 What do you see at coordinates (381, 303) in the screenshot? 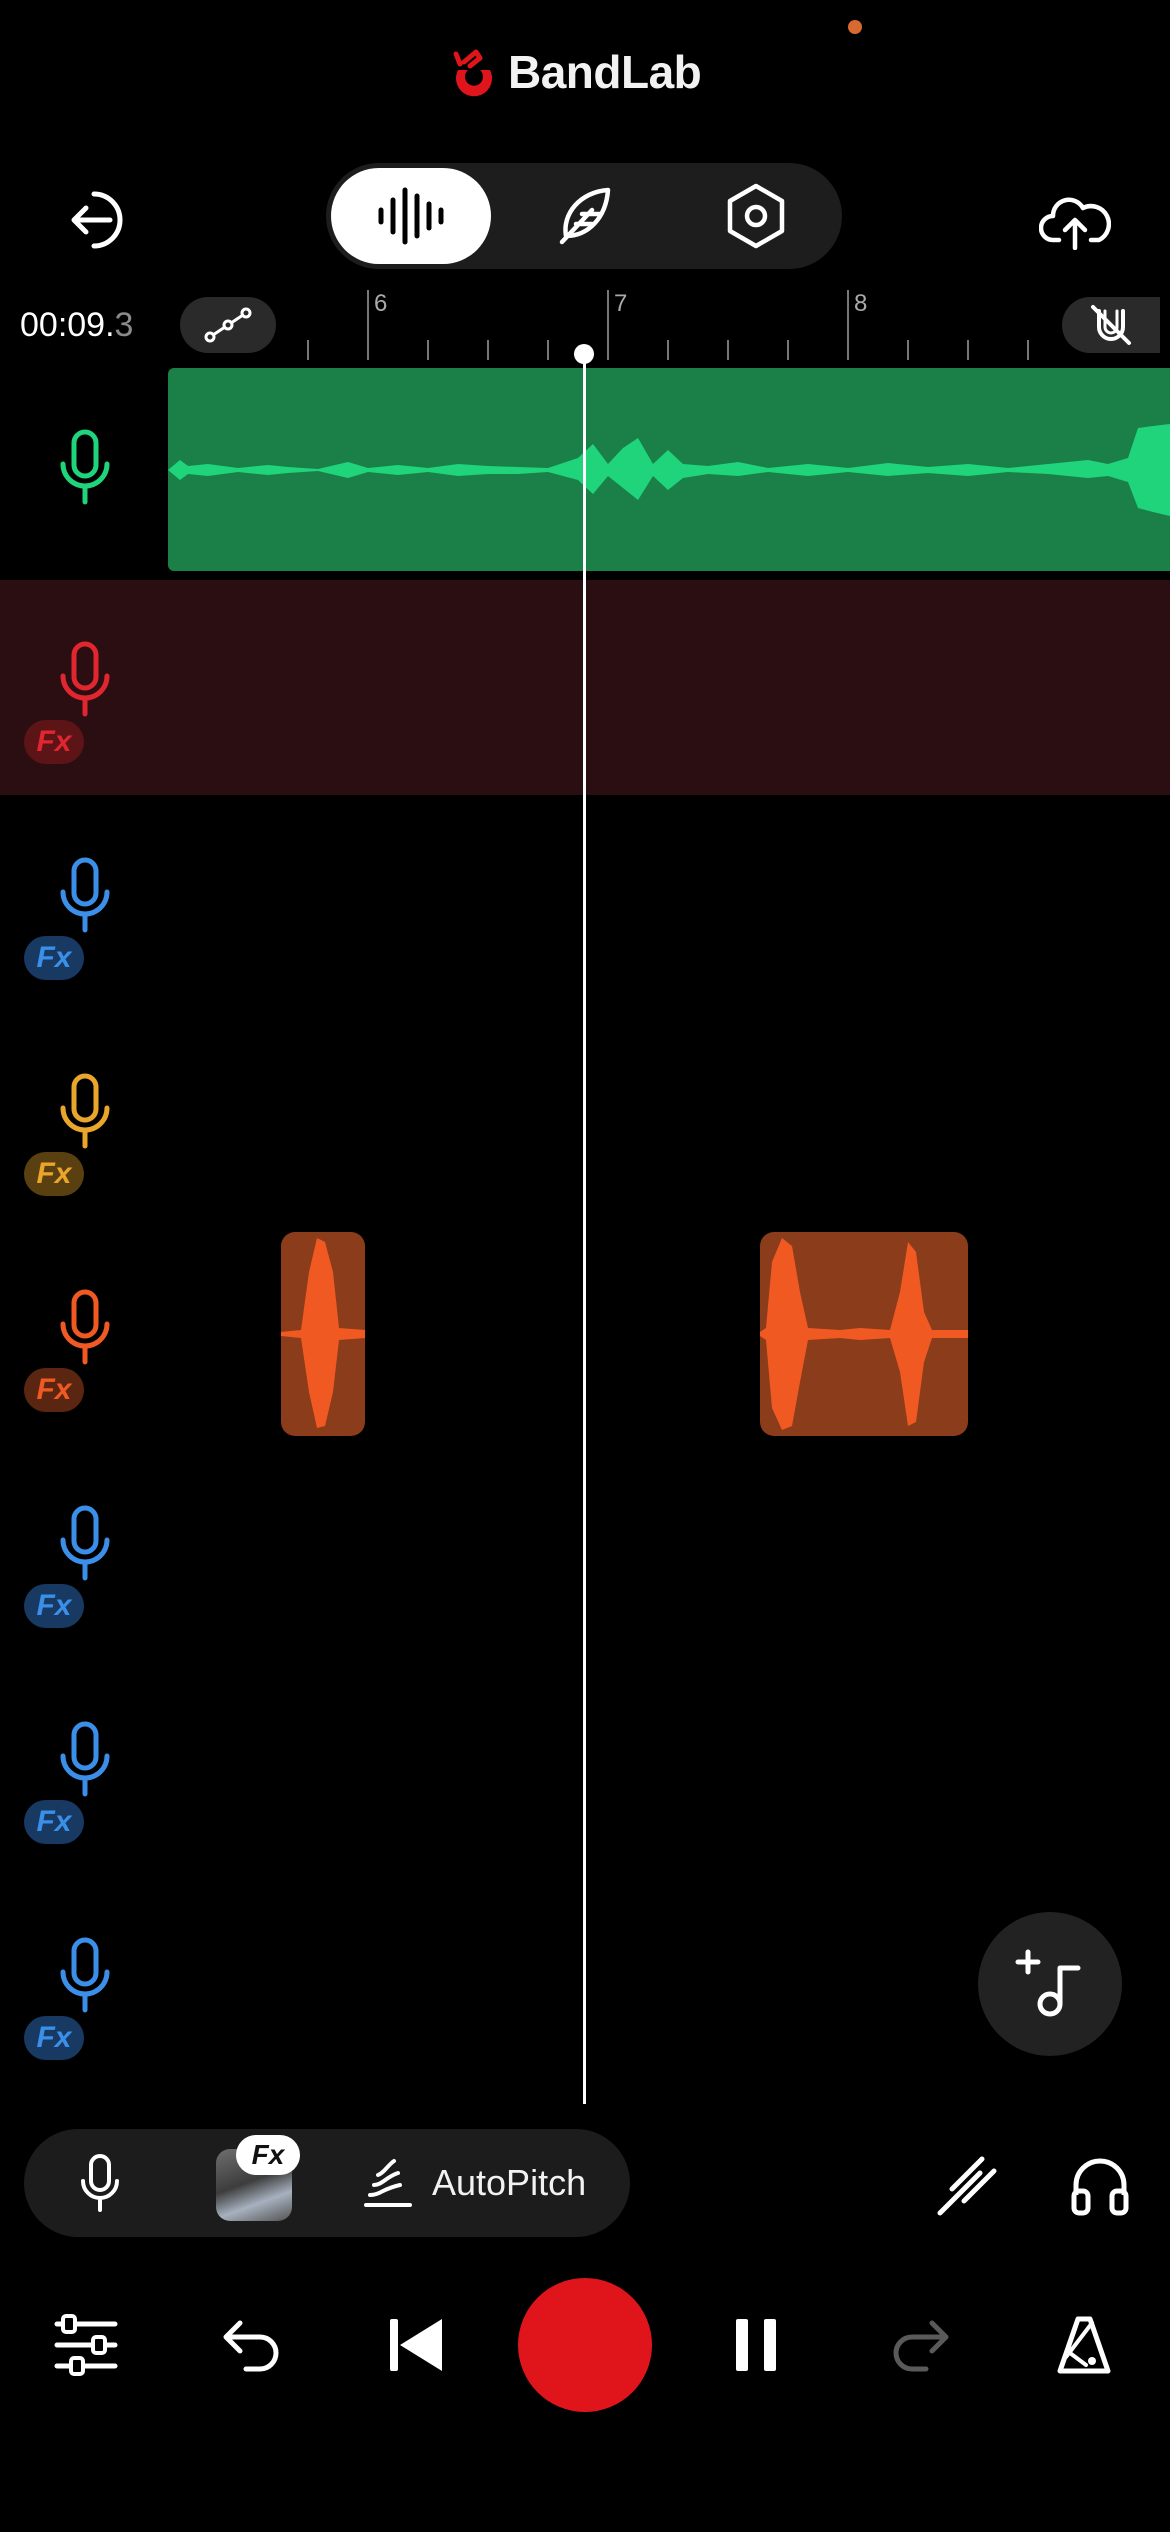
I see `ruler-label: 6` at bounding box center [381, 303].